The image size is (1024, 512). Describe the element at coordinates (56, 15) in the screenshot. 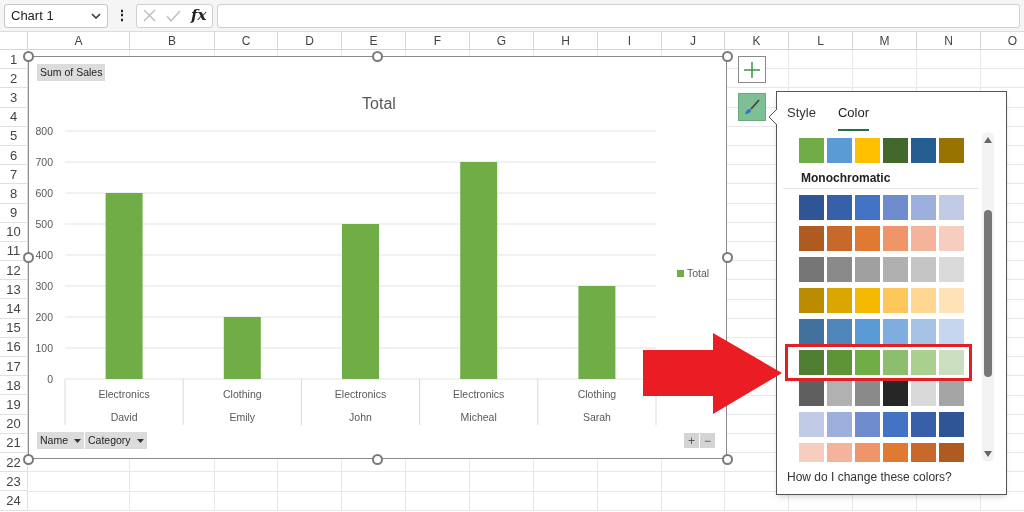

I see `name-box: Chart 1` at that location.